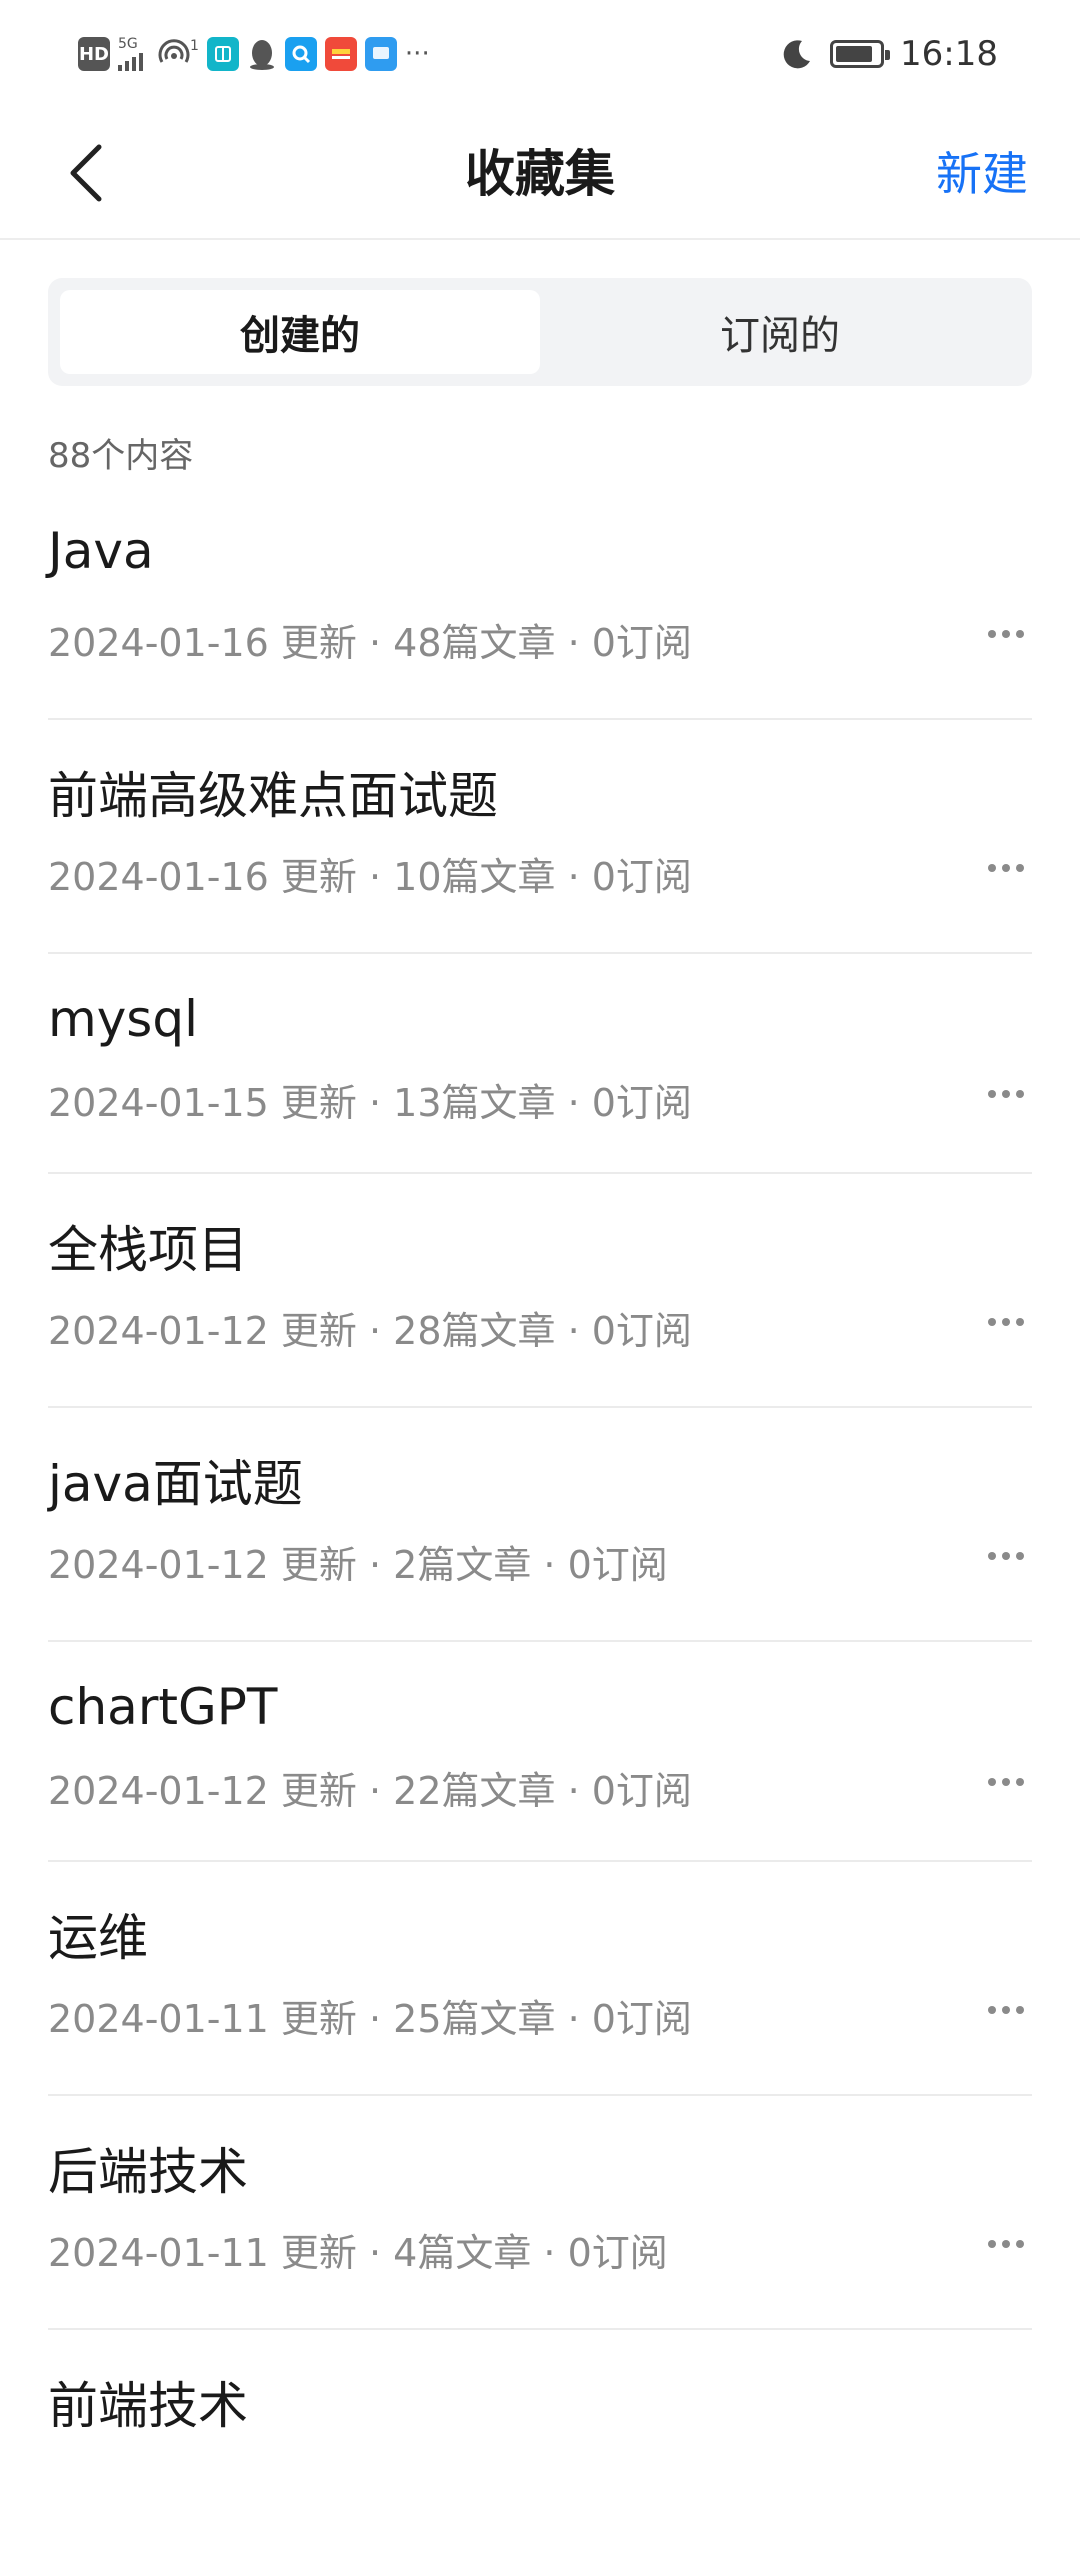  I want to click on item-meta: 2024-01-15 更新 · 13篇文章 · 0订阅, so click(370, 1103).